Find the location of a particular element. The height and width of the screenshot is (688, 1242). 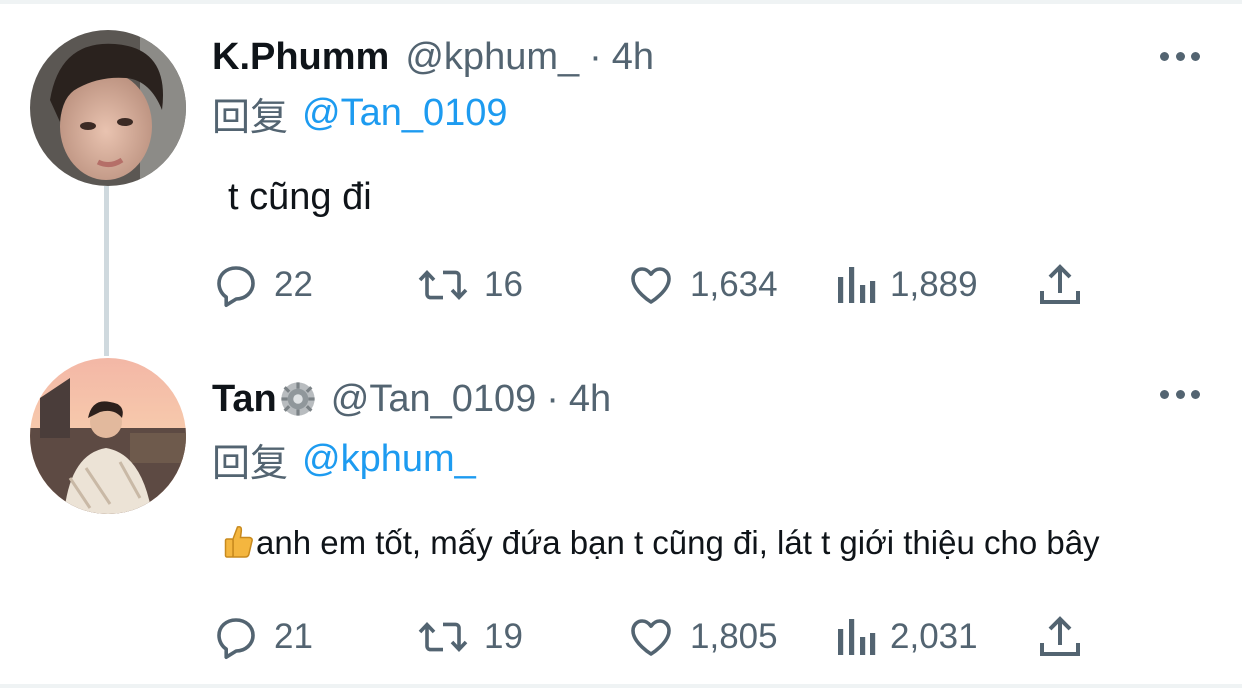

views-button: 1,889 is located at coordinates (907, 285).